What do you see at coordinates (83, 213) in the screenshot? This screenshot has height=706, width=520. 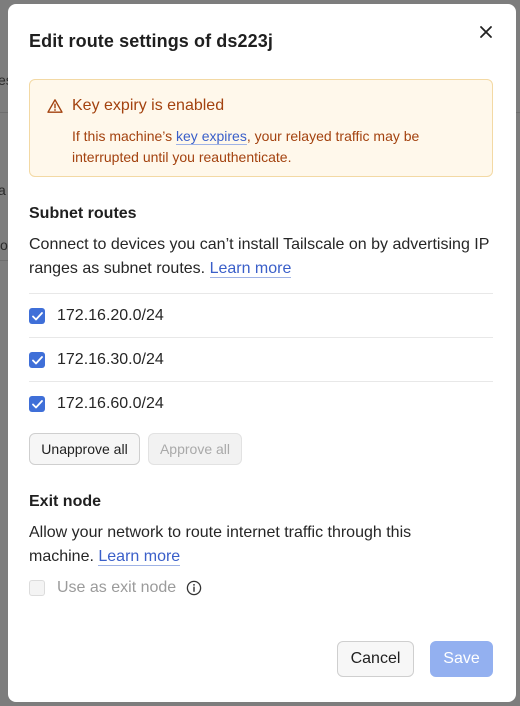 I see `subnet-routes-heading: Subnet routes` at bounding box center [83, 213].